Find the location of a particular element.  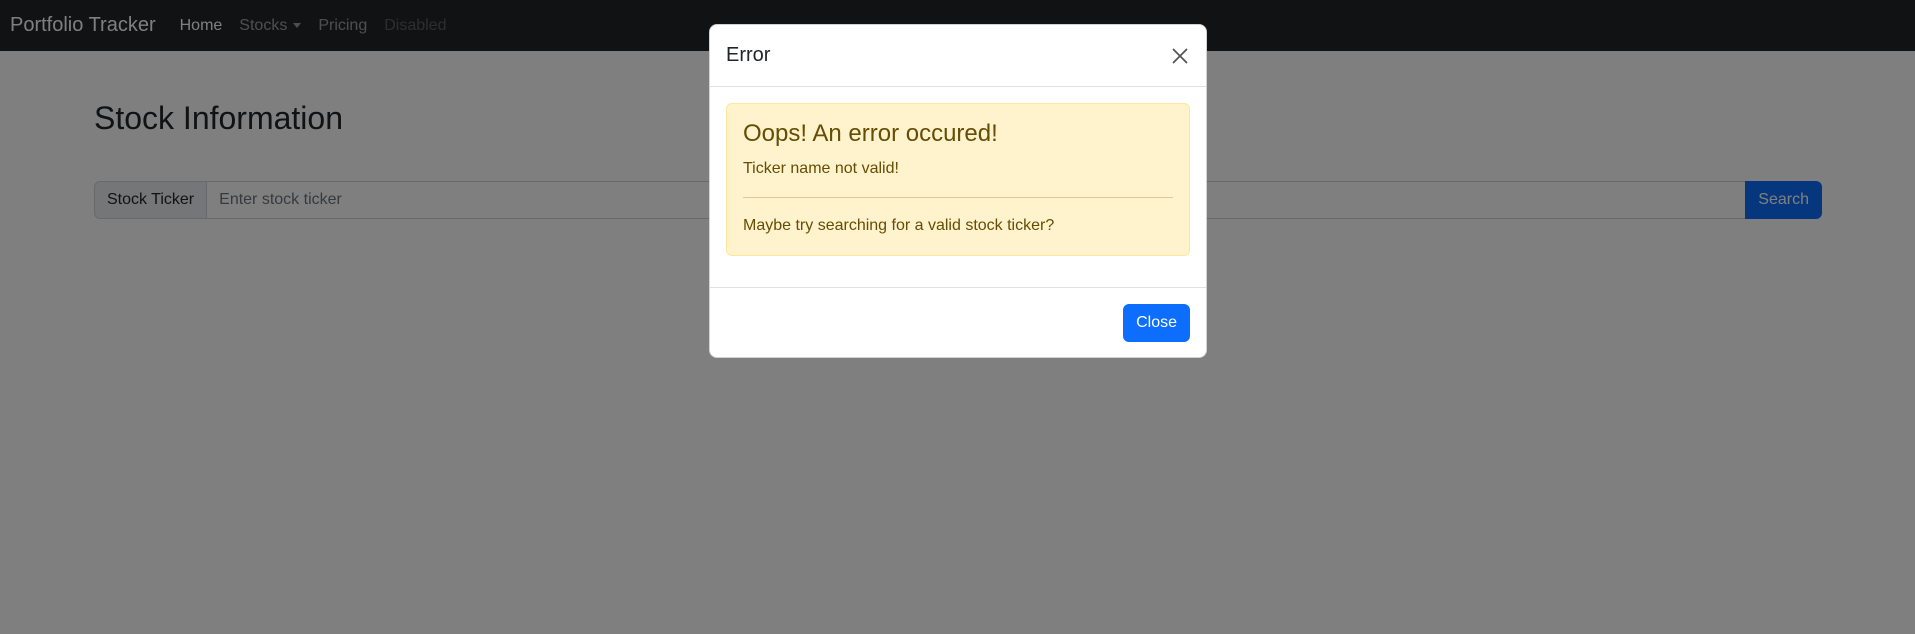

alert-divider is located at coordinates (958, 197).